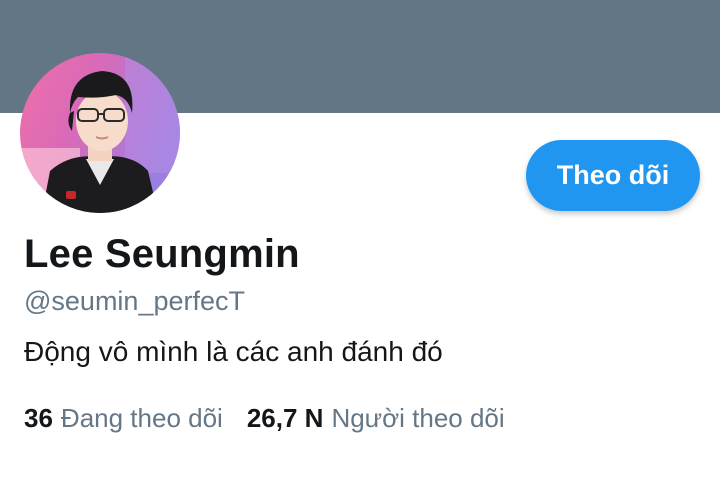  I want to click on following-stat: 36 Đang theo dõi, so click(123, 418).